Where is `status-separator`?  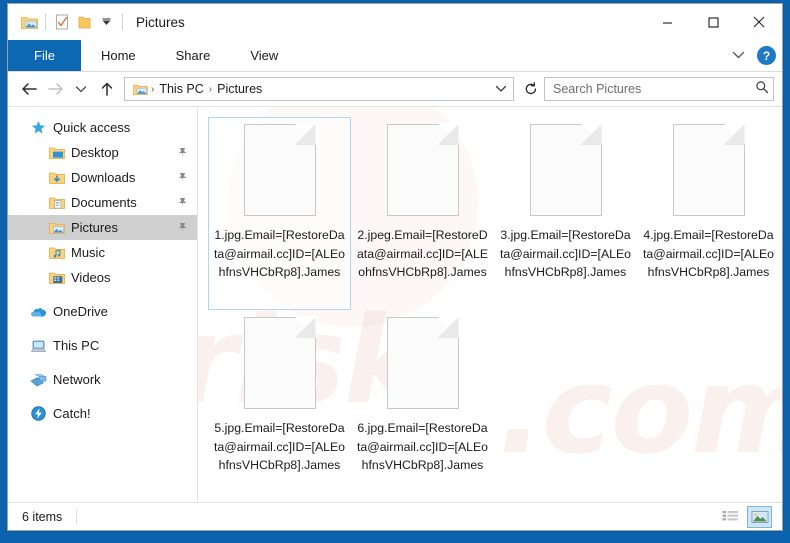 status-separator is located at coordinates (77, 516).